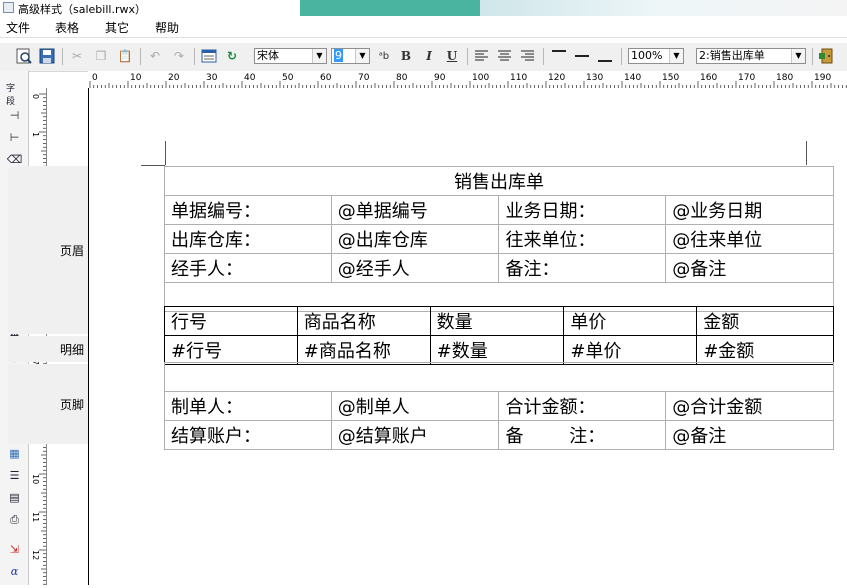  What do you see at coordinates (101, 56) in the screenshot?
I see `copy-icon: ❐` at bounding box center [101, 56].